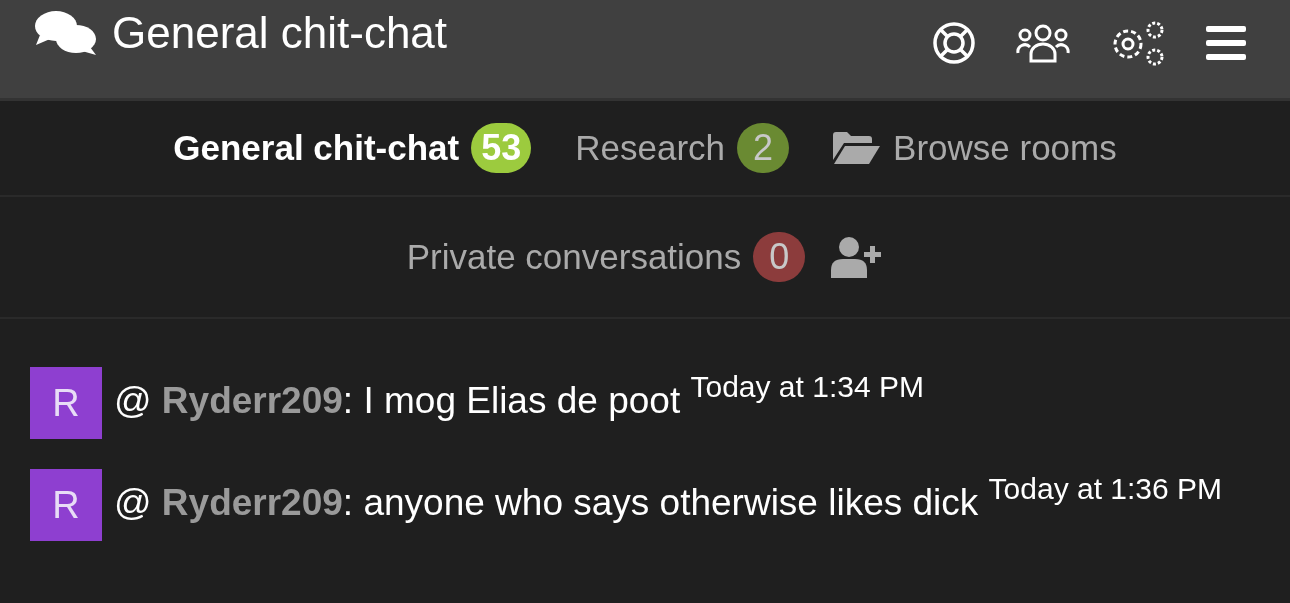 The width and height of the screenshot is (1290, 603). Describe the element at coordinates (1226, 43) in the screenshot. I see `menu-button` at that location.